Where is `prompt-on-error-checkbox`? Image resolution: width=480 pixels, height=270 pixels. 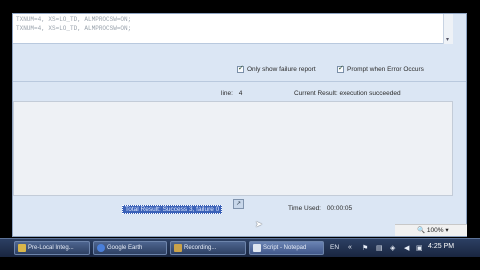 prompt-on-error-checkbox is located at coordinates (340, 68).